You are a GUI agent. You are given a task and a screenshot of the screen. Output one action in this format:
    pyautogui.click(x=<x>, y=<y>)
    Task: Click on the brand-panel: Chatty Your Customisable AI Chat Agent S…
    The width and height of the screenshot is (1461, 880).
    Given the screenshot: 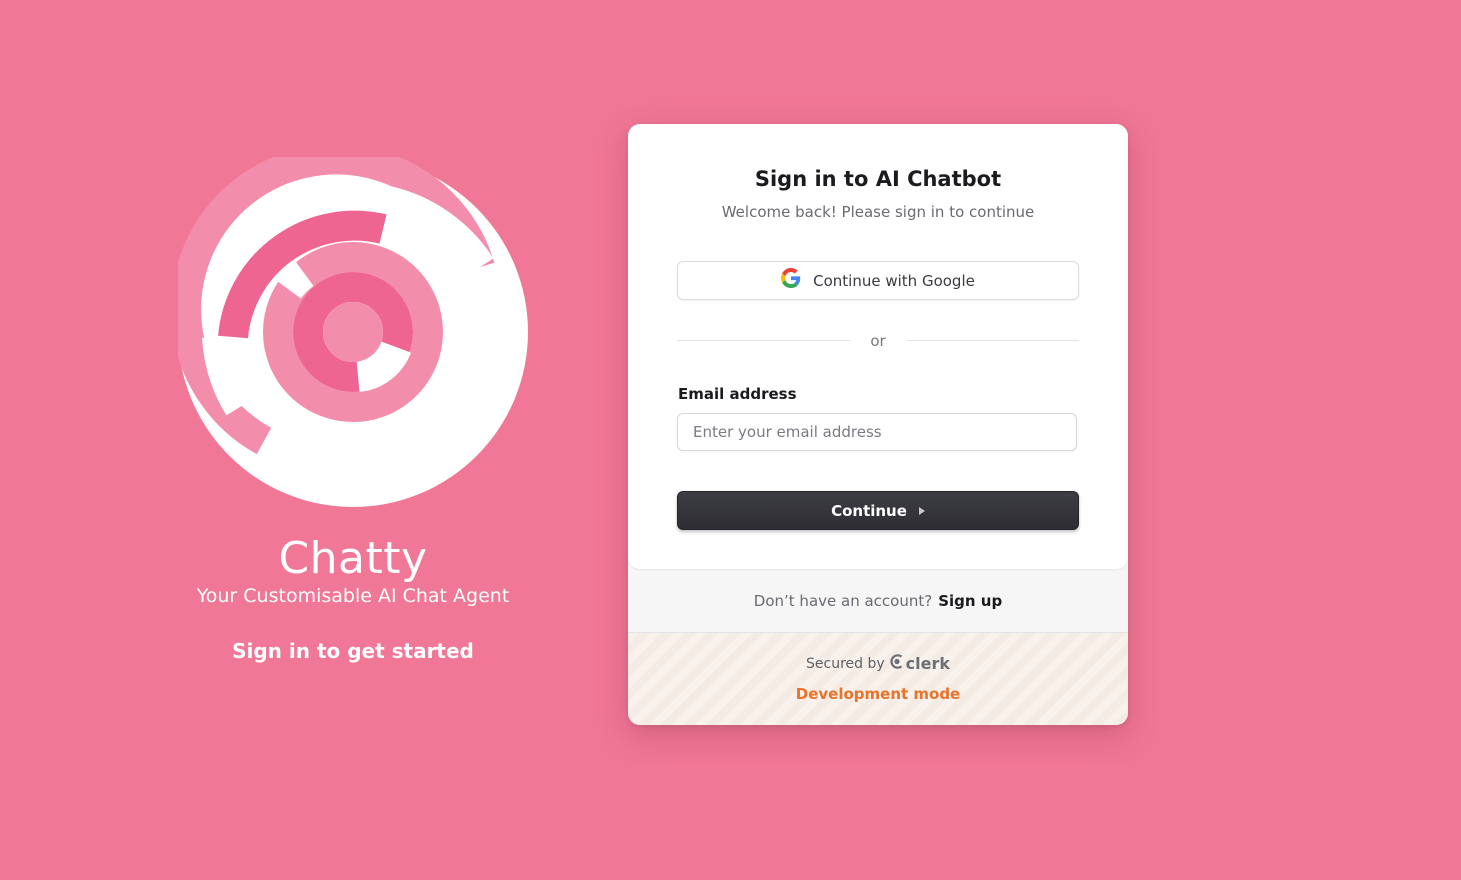 What is the action you would take?
    pyautogui.click(x=353, y=410)
    